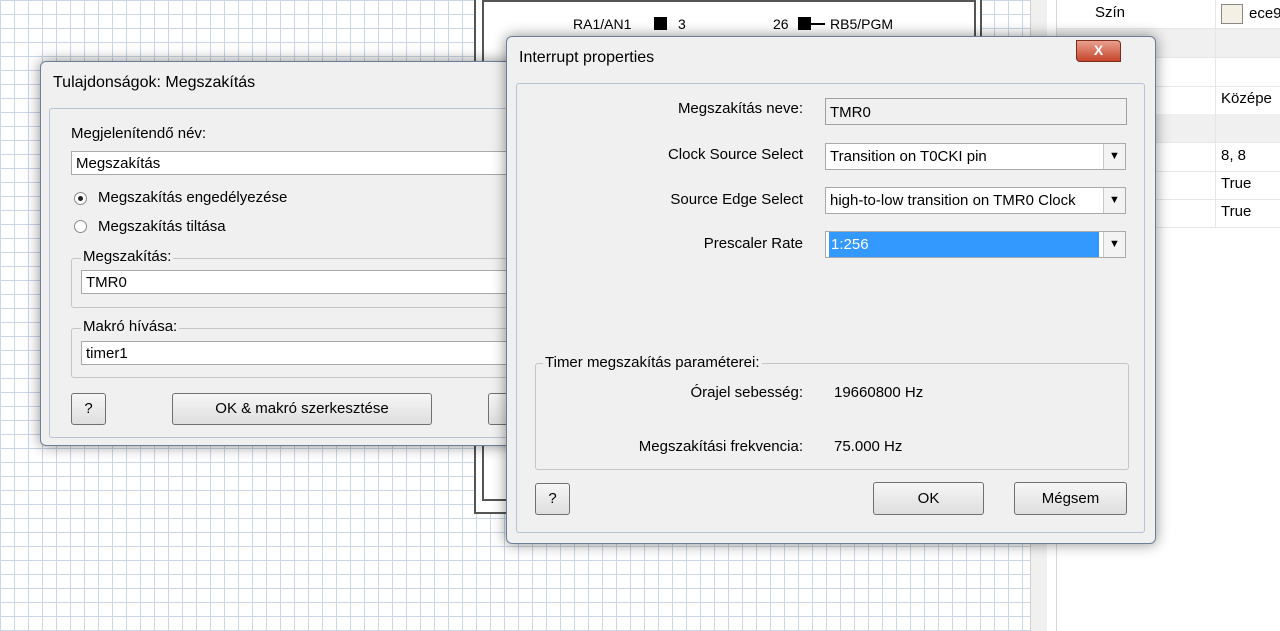 This screenshot has width=1280, height=631. Describe the element at coordinates (862, 24) in the screenshot. I see `pin-label-rb5: RB5/PGM` at that location.